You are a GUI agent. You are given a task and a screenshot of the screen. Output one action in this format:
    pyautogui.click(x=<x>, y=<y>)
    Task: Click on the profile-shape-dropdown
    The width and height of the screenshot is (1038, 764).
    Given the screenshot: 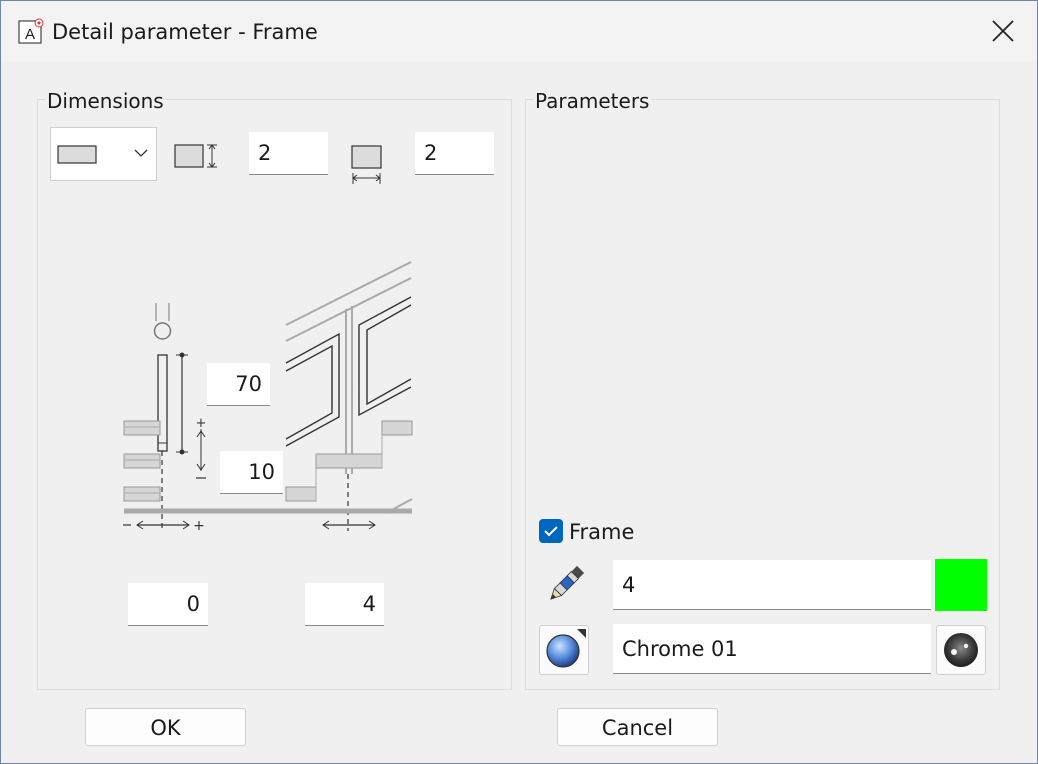 What is the action you would take?
    pyautogui.click(x=103, y=154)
    